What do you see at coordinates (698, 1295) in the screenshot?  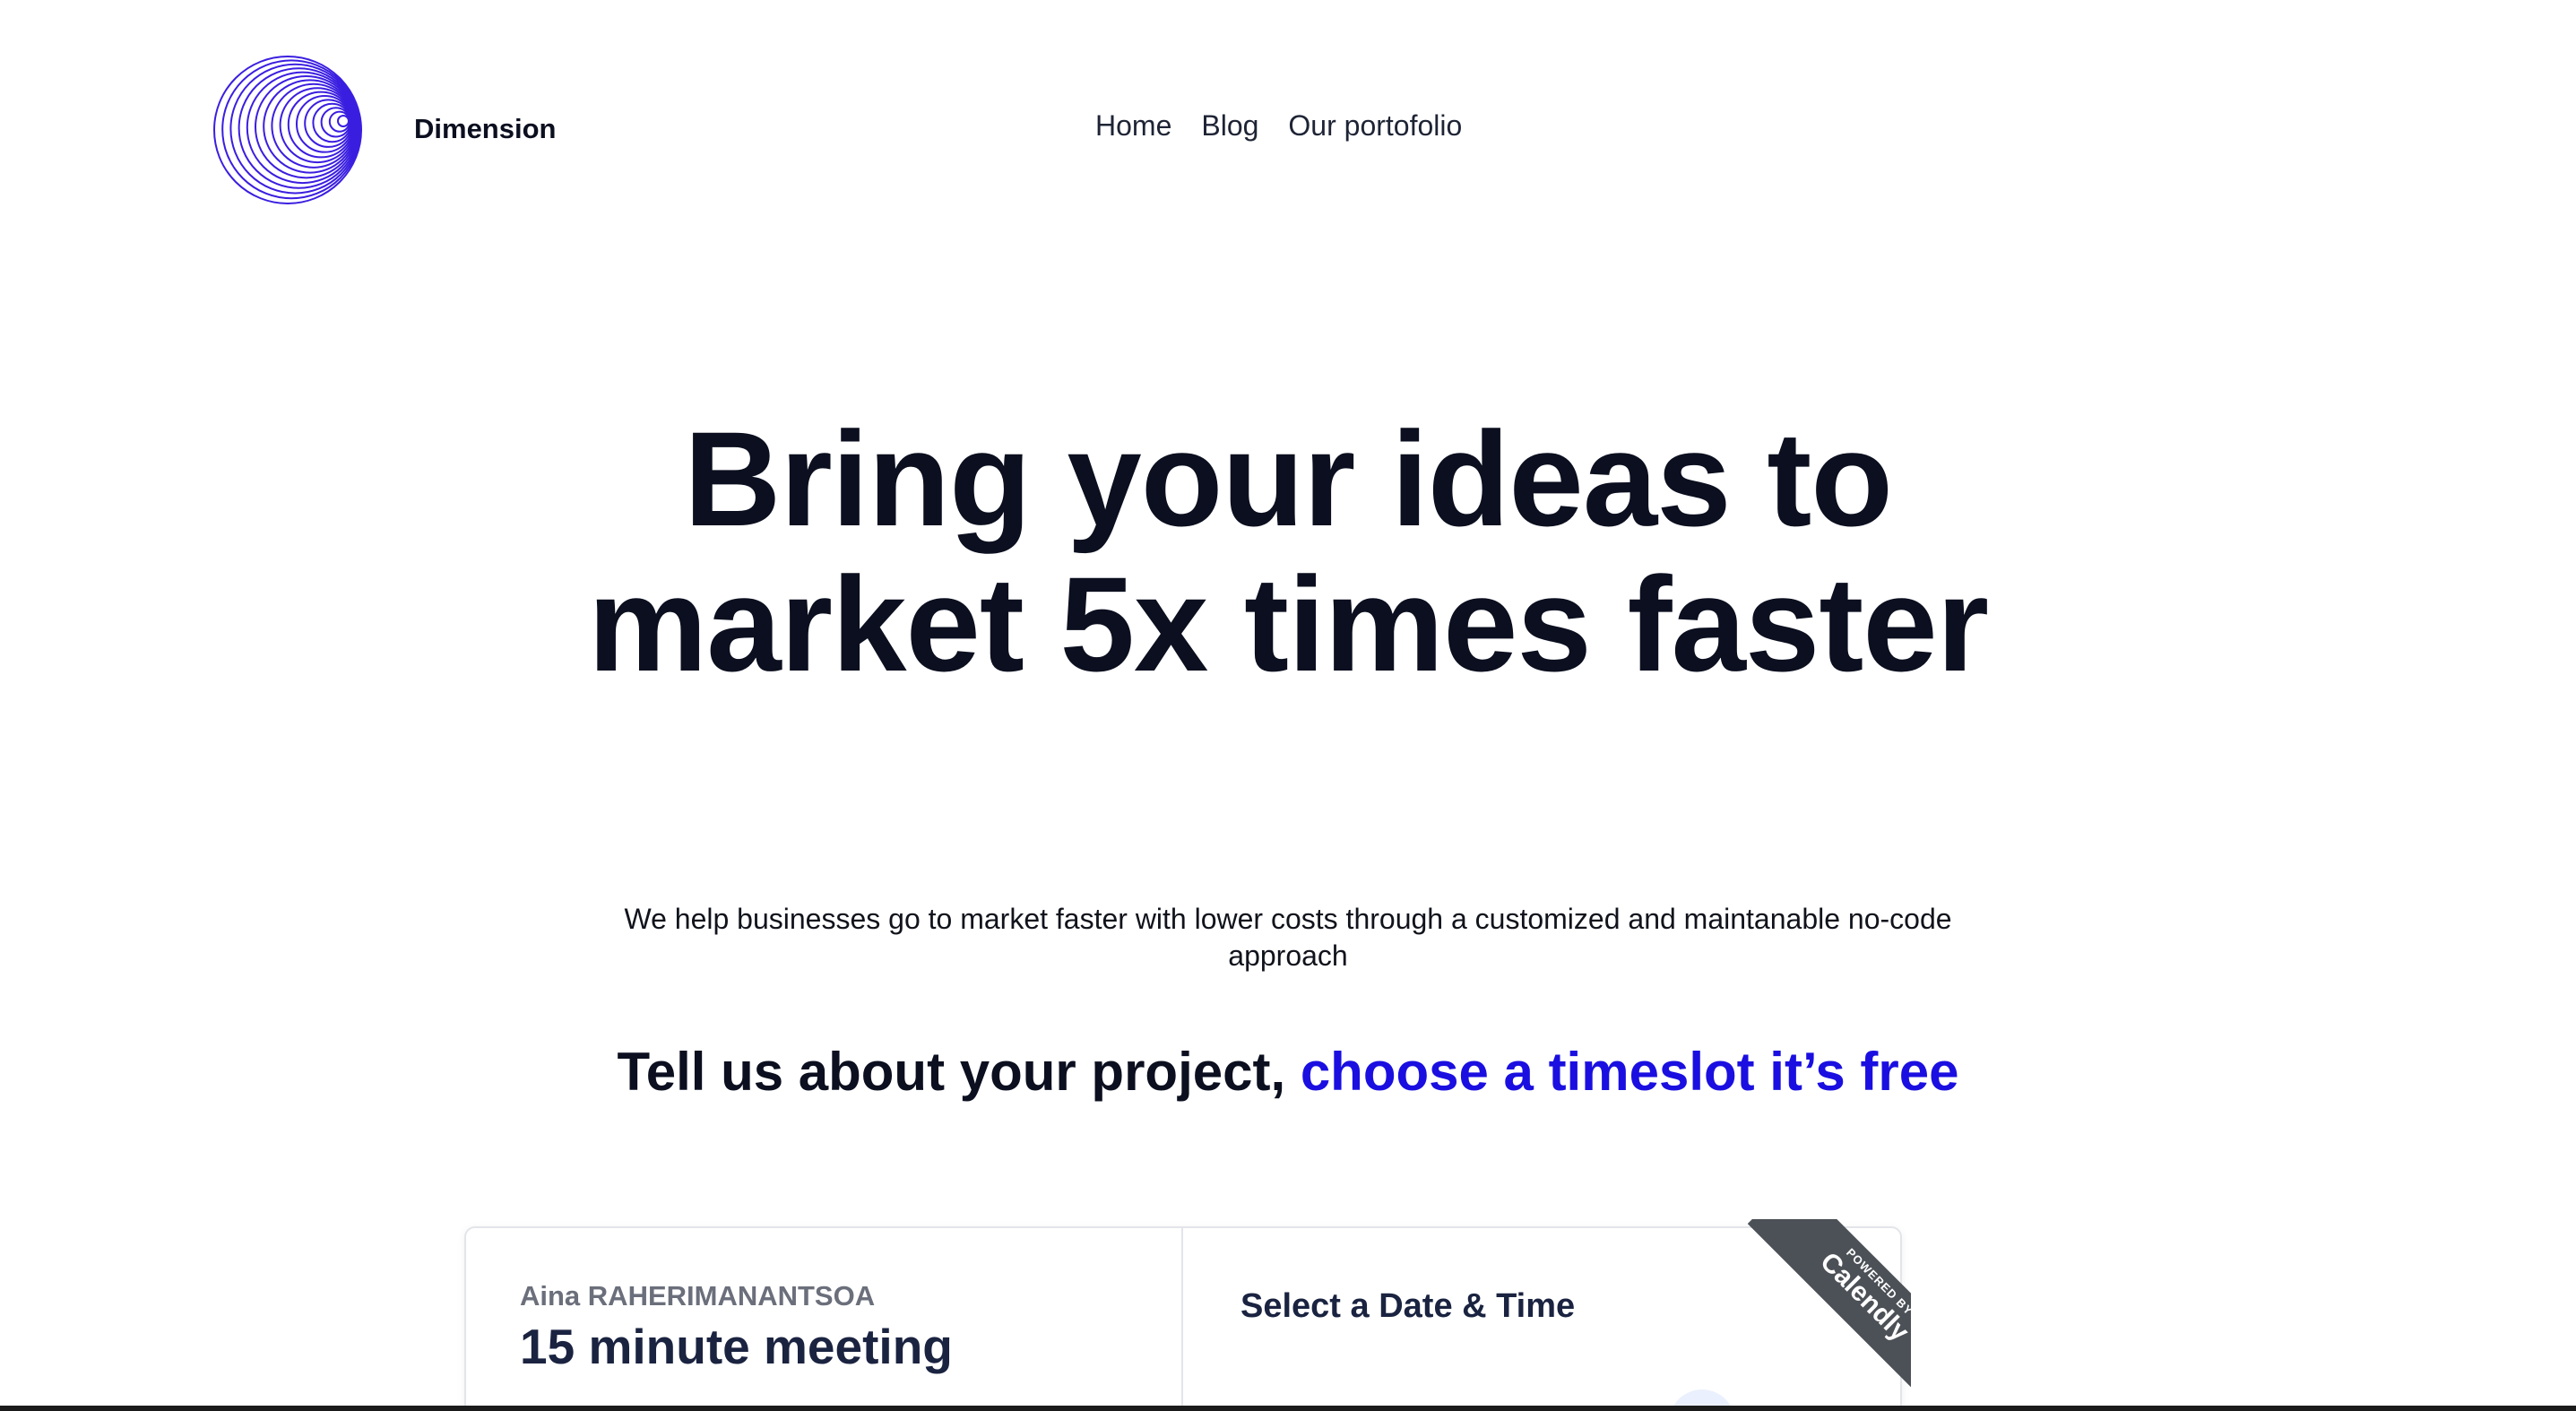 I see `host-name: Aina RAHERIMANANTSOA` at bounding box center [698, 1295].